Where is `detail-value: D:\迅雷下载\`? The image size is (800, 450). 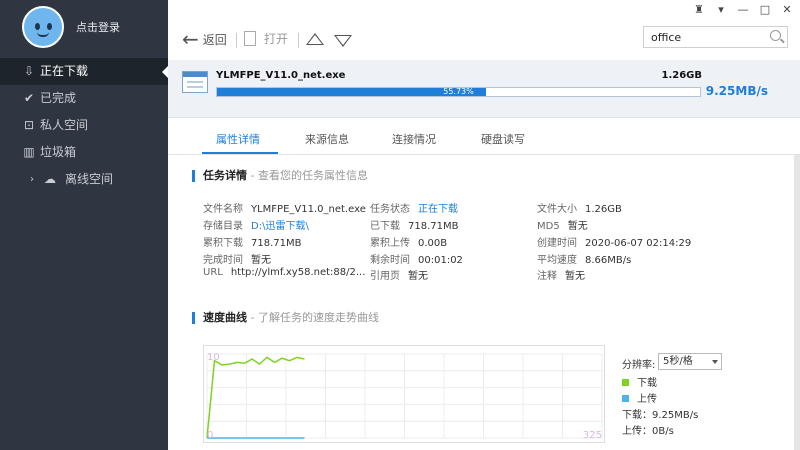 detail-value: D:\迅雷下载\ is located at coordinates (280, 226).